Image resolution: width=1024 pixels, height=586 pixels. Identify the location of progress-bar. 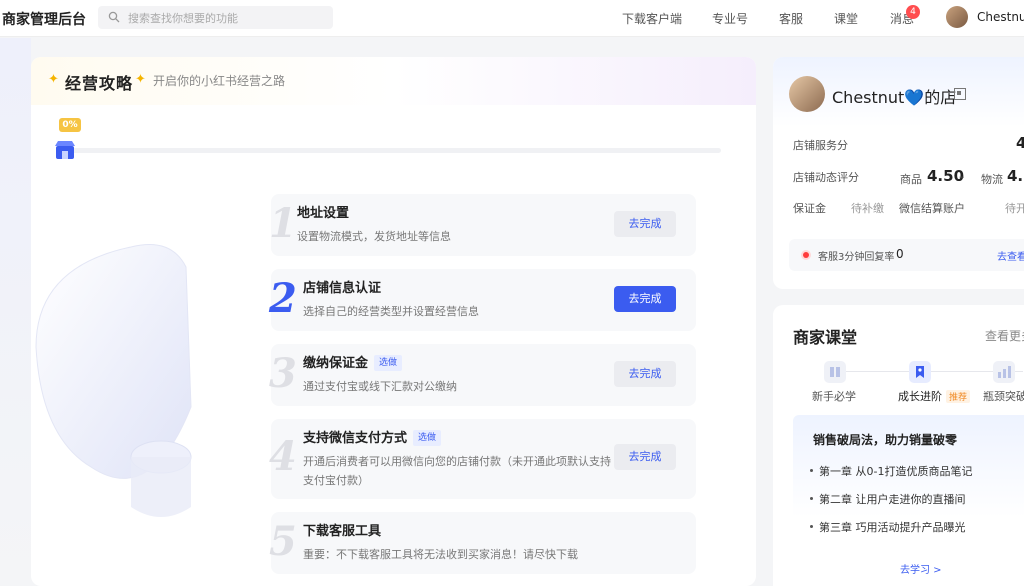
(389, 150).